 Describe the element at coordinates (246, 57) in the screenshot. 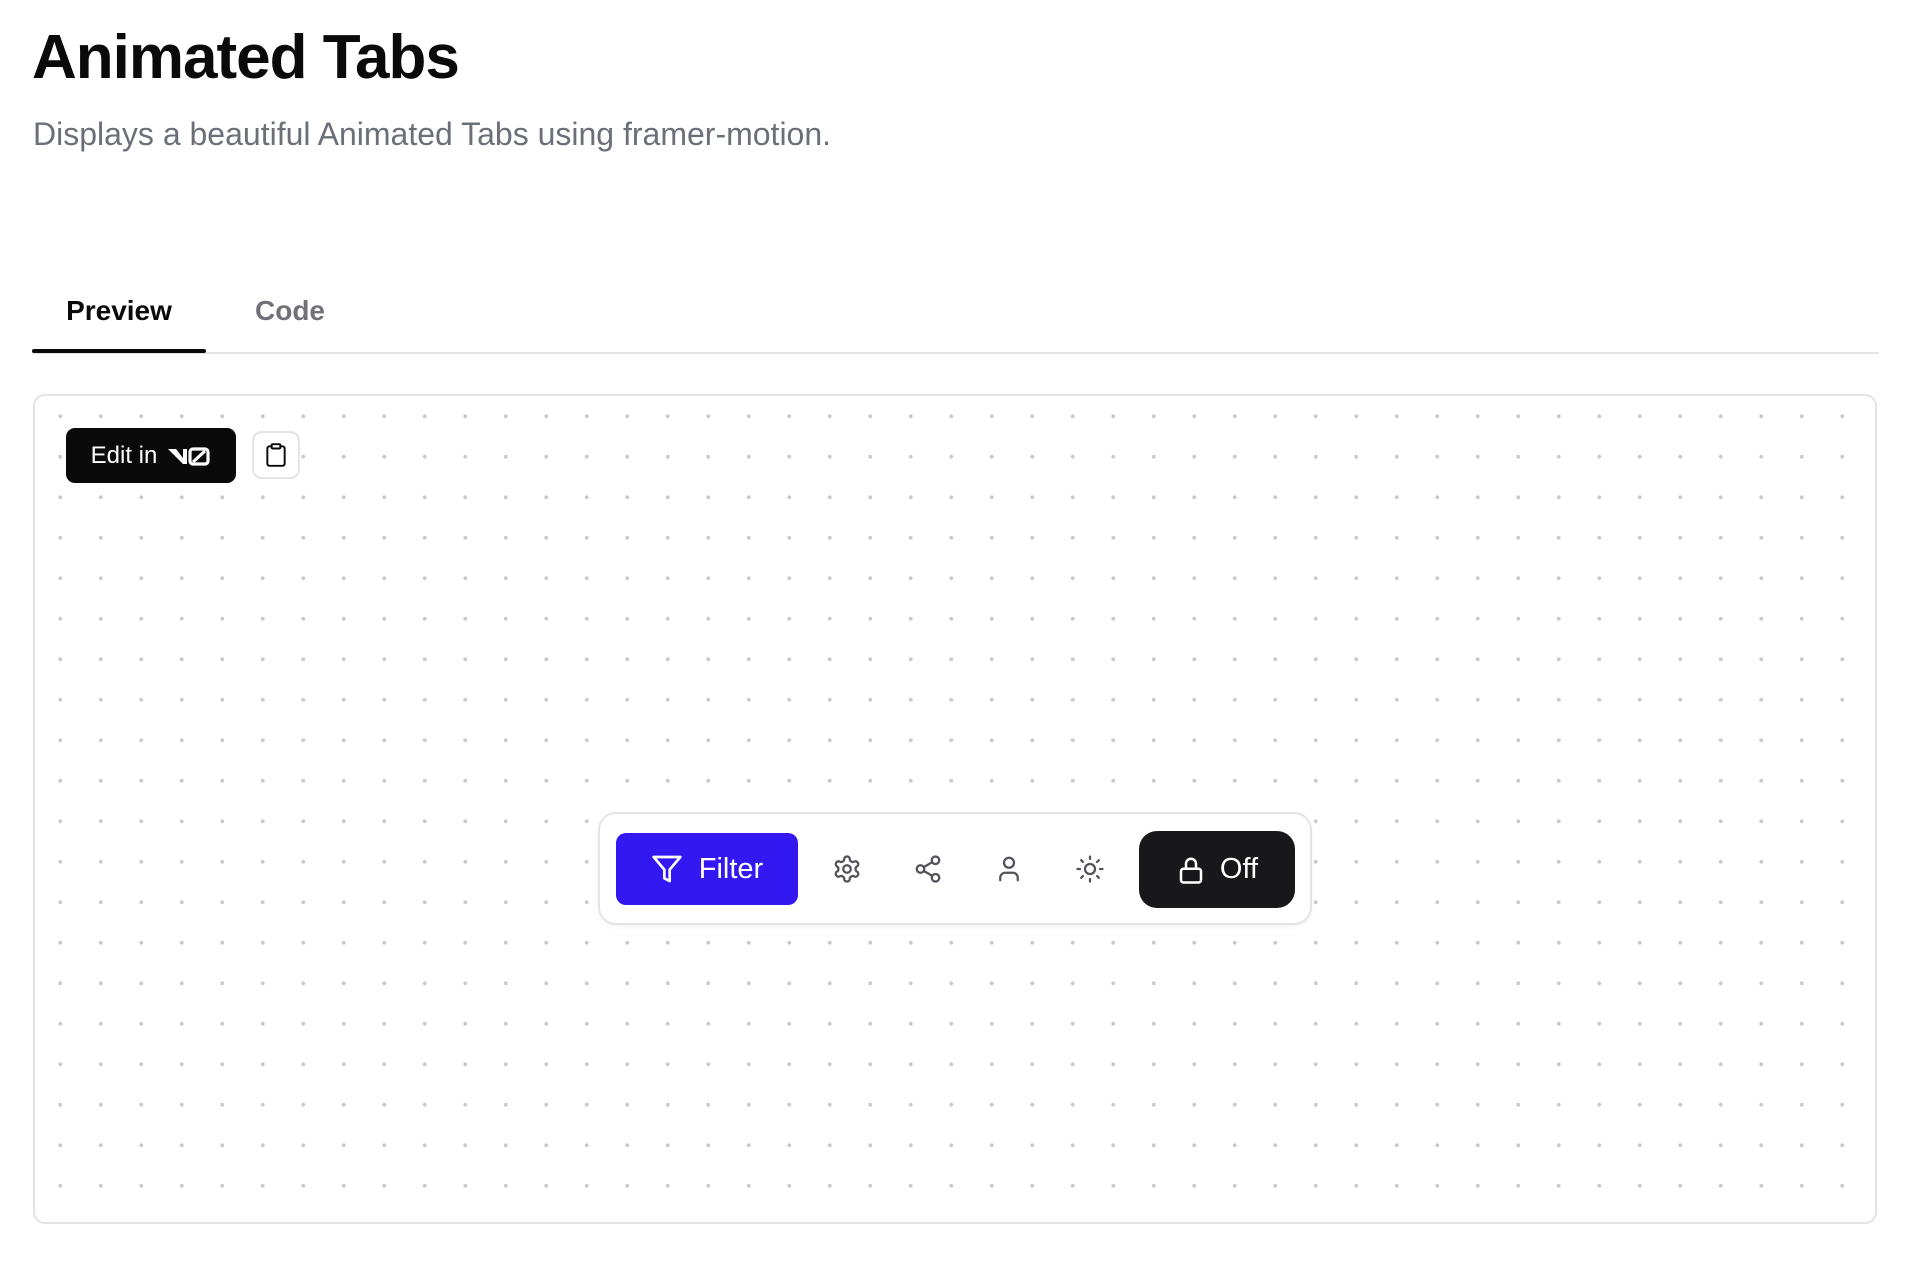

I see `page-title: Animated Tabs` at that location.